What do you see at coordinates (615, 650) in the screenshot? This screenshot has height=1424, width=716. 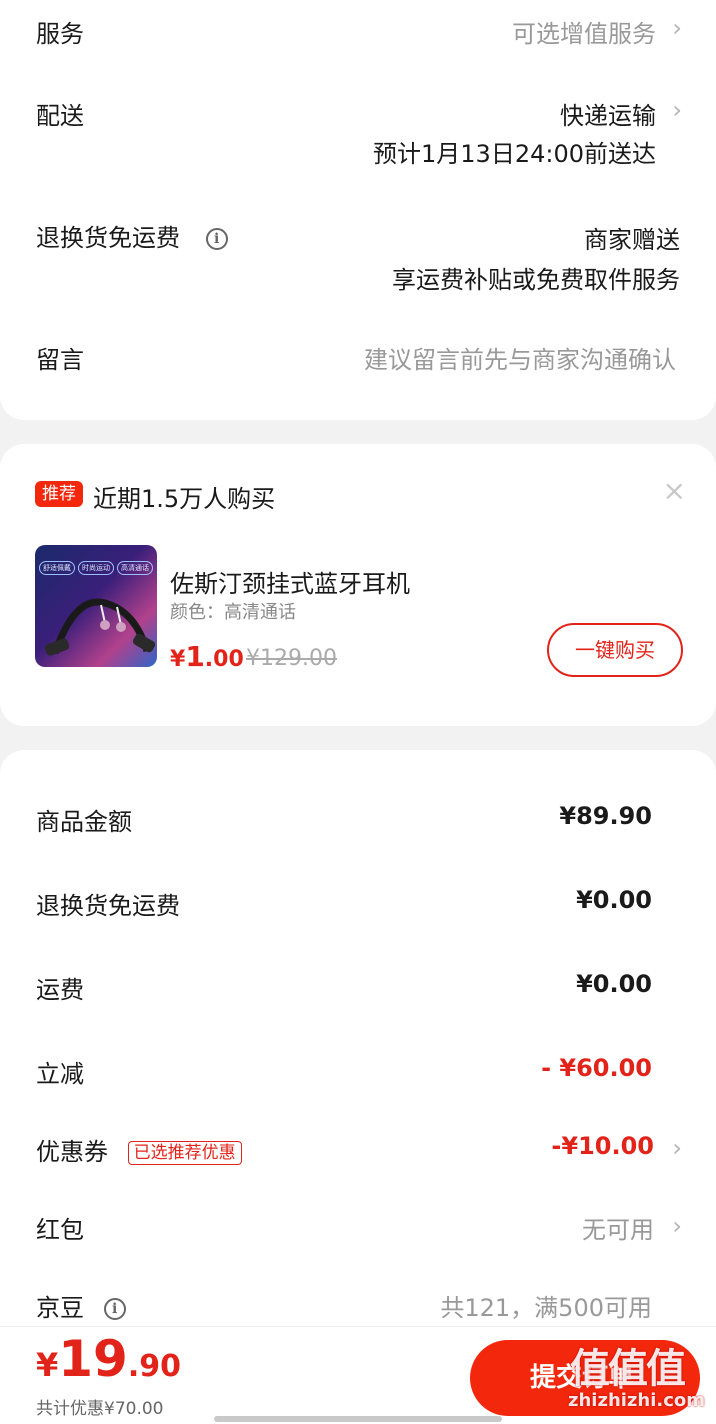 I see `one-click-buy-button: 一键购买` at bounding box center [615, 650].